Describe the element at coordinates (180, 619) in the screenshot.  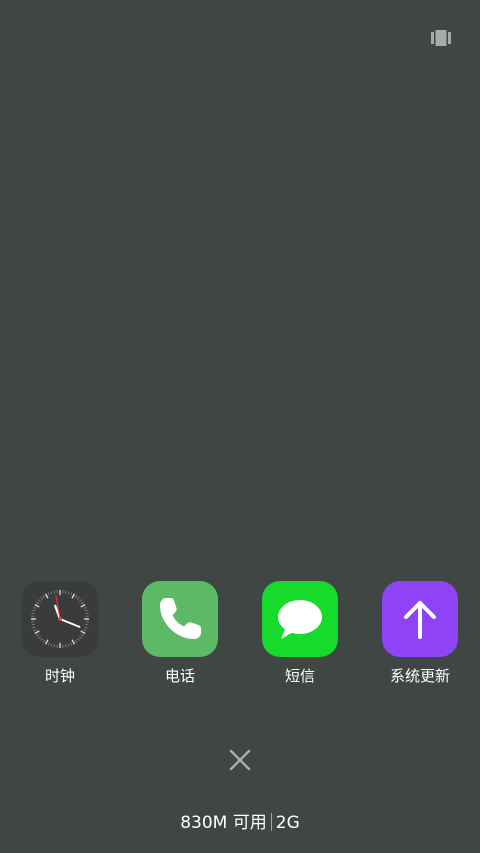
I see `phone-icon` at that location.